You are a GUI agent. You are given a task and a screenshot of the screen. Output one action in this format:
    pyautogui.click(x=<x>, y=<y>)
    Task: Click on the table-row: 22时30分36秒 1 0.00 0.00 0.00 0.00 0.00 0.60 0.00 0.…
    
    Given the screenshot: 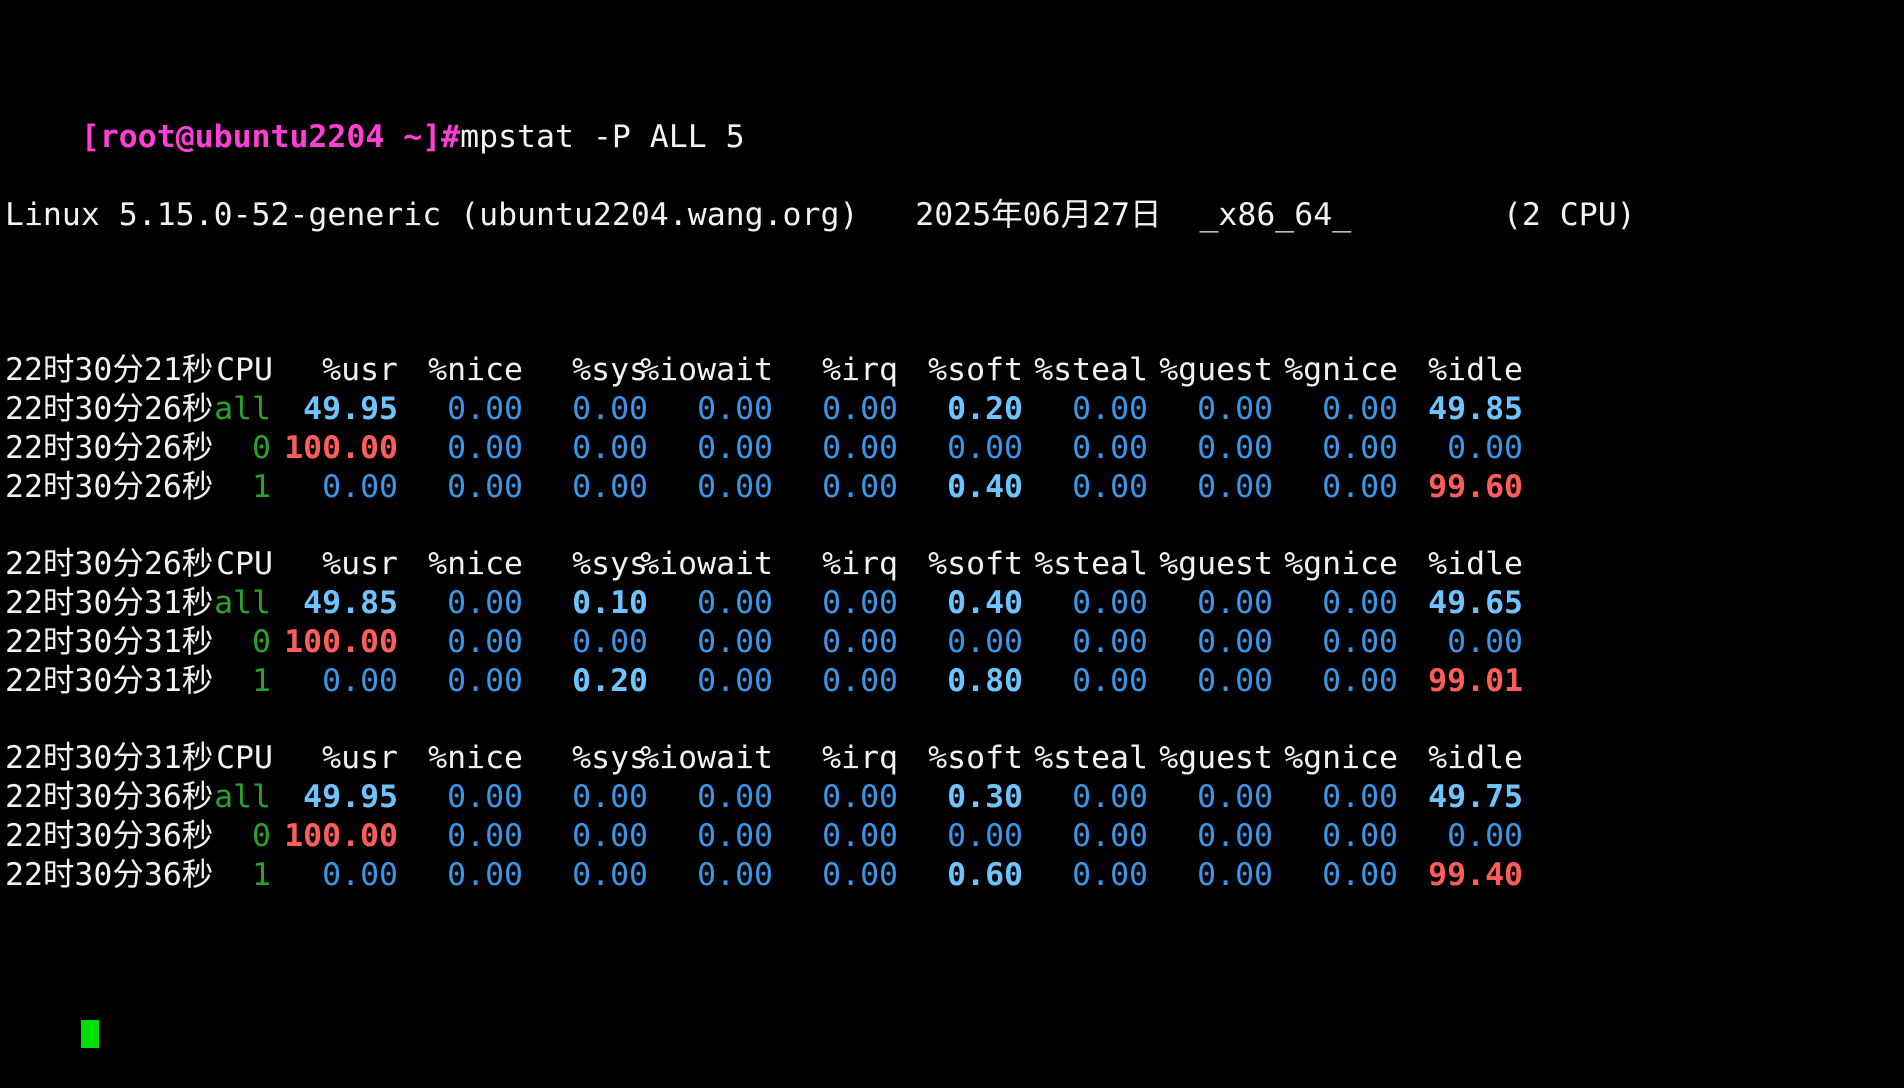 What is the action you would take?
    pyautogui.click(x=954, y=875)
    